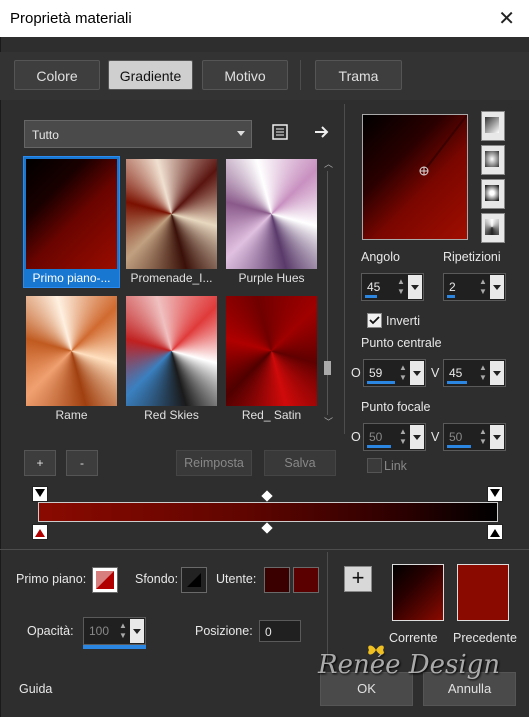  I want to click on scroll-thumb, so click(327, 368).